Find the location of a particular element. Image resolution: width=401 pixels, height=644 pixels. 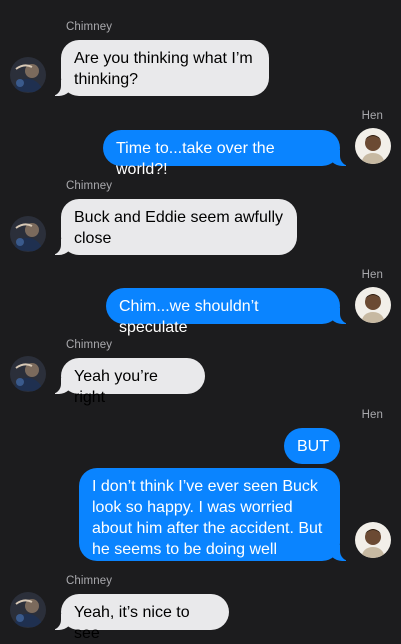

message-text: Yeah you’re right is located at coordinates (116, 387).